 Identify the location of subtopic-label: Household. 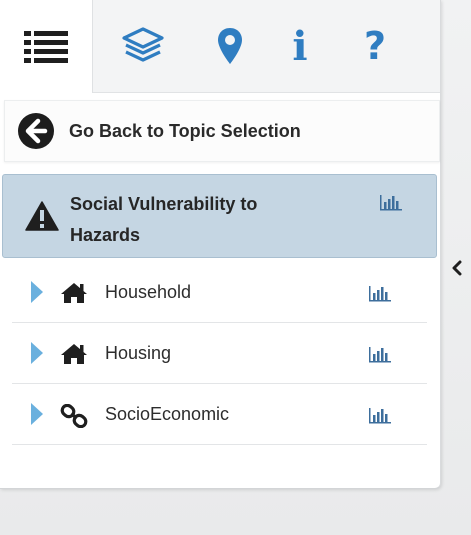
(148, 292).